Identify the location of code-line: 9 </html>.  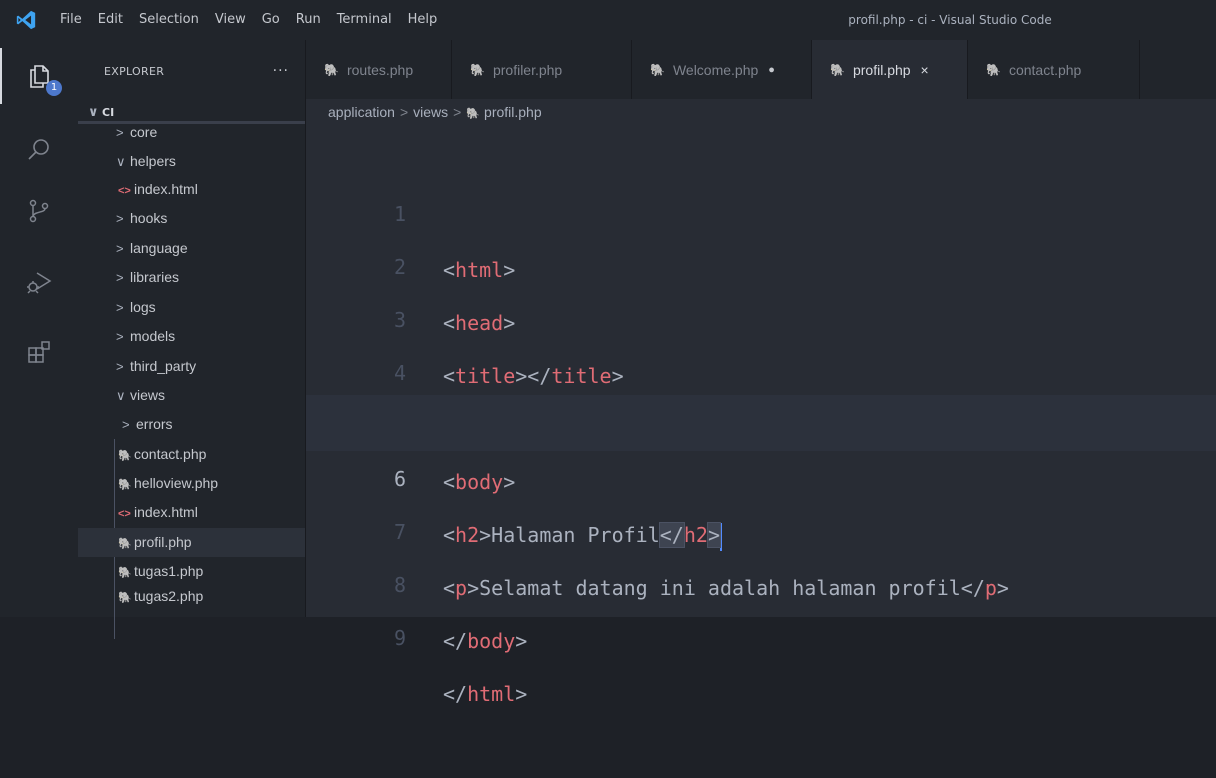
(761, 630).